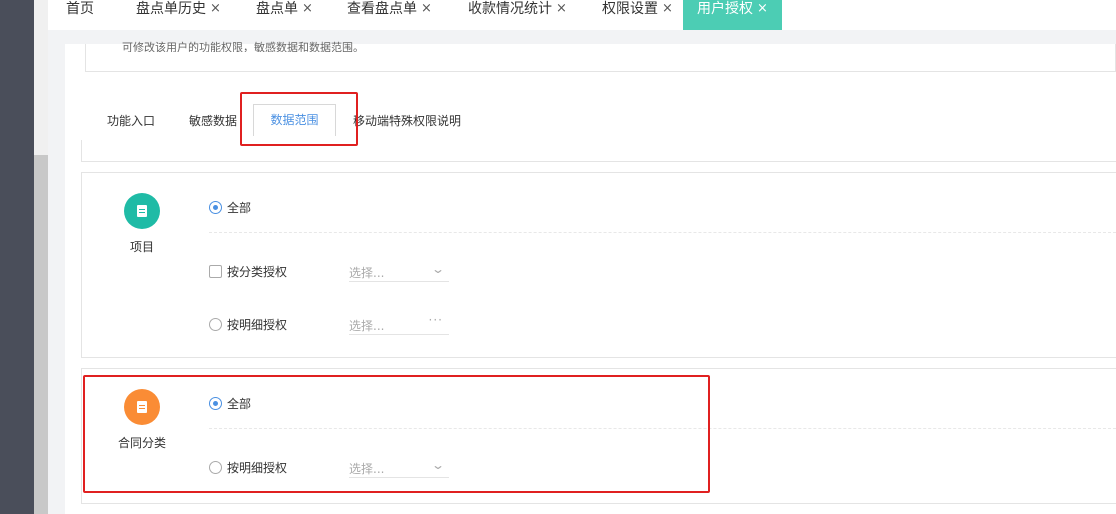 The width and height of the screenshot is (1116, 514). What do you see at coordinates (662, 232) in the screenshot?
I see `divider` at bounding box center [662, 232].